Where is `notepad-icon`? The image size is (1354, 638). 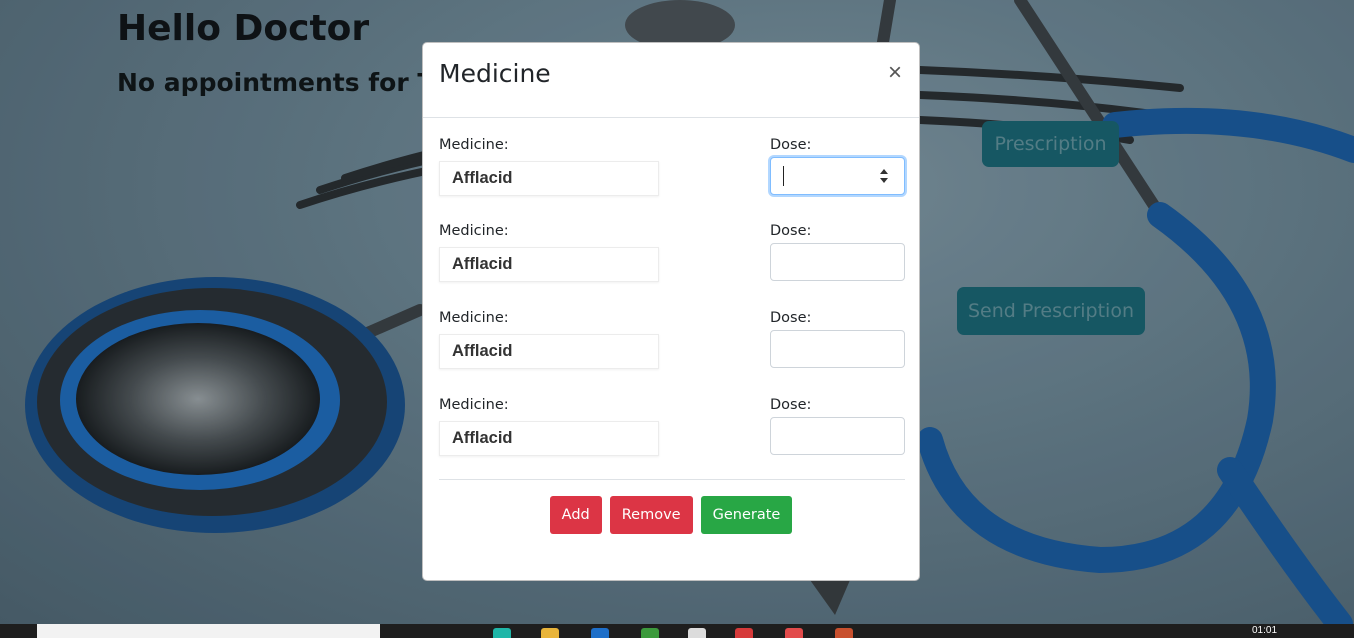
notepad-icon is located at coordinates (697, 633).